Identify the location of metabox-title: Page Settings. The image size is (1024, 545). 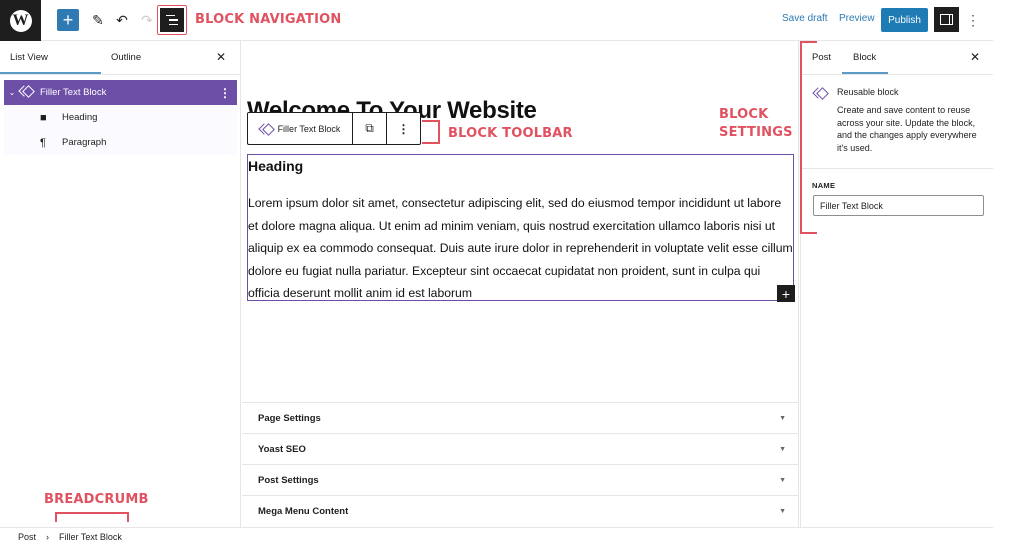
(289, 418).